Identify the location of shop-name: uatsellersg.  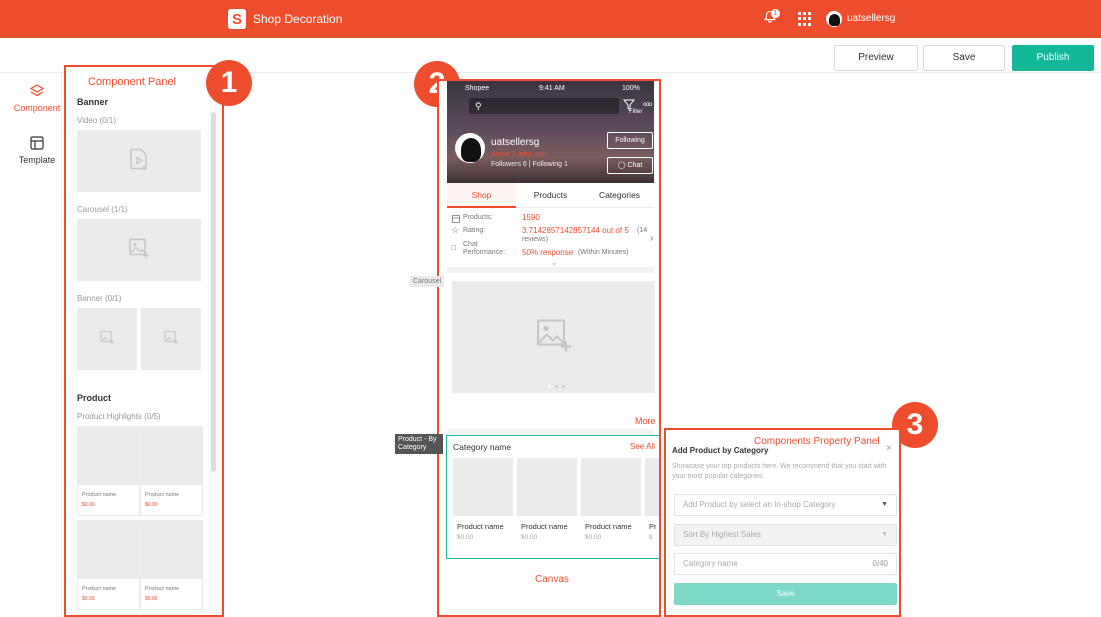
(515, 142).